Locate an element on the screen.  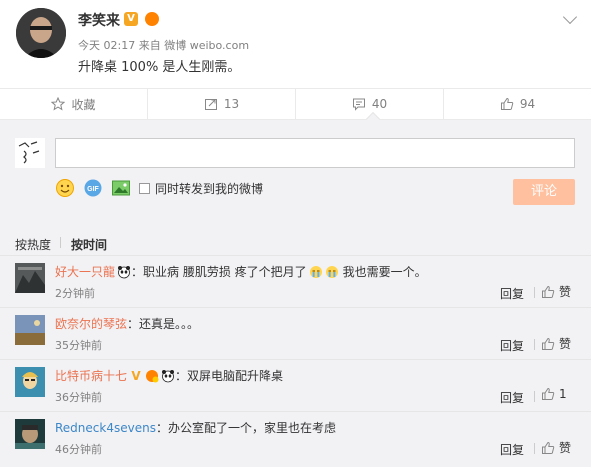
comment-content: Redneck4sevens ：办公室配了一个，家里也在考虑 is located at coordinates (195, 427).